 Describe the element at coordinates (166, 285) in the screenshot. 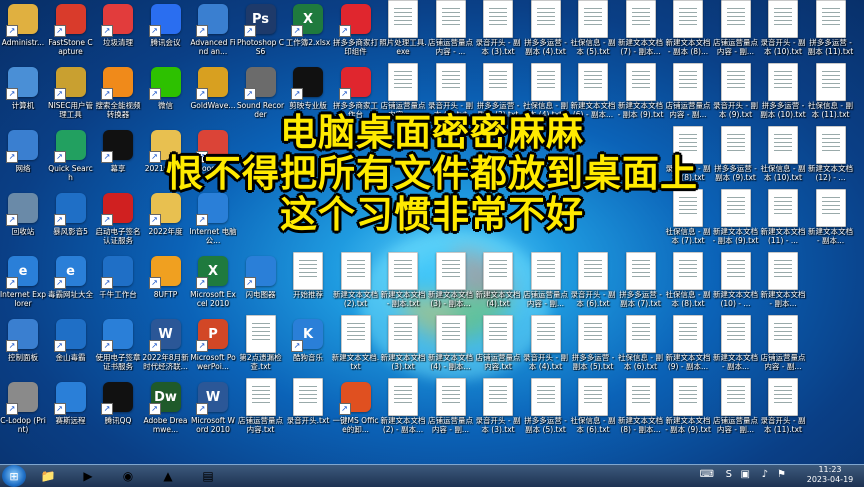

I see `desktop-icon: ↗ 8UFTP` at that location.